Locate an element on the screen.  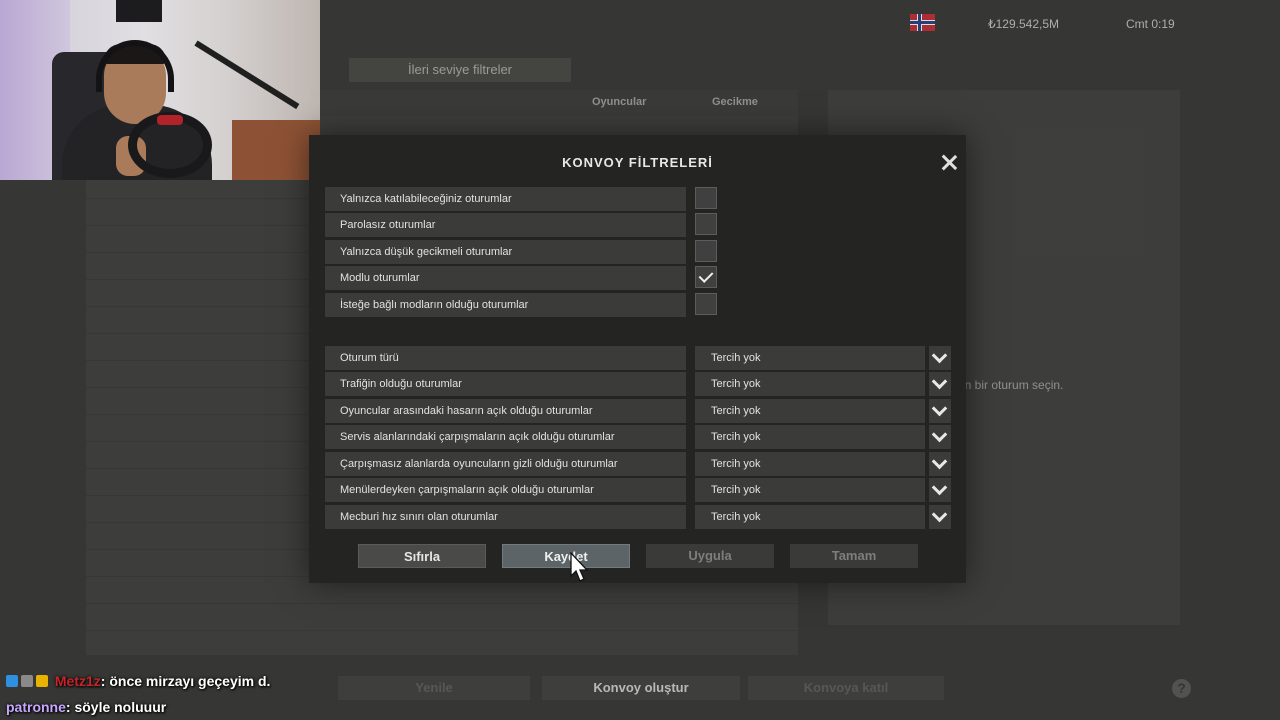
checkbox-label: Parolasız oturumlar is located at coordinates (505, 225).